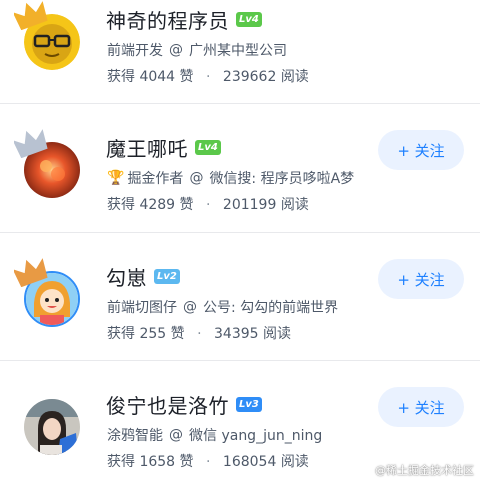  Describe the element at coordinates (135, 436) in the screenshot. I see `job-title: 涂鸦智能` at that location.